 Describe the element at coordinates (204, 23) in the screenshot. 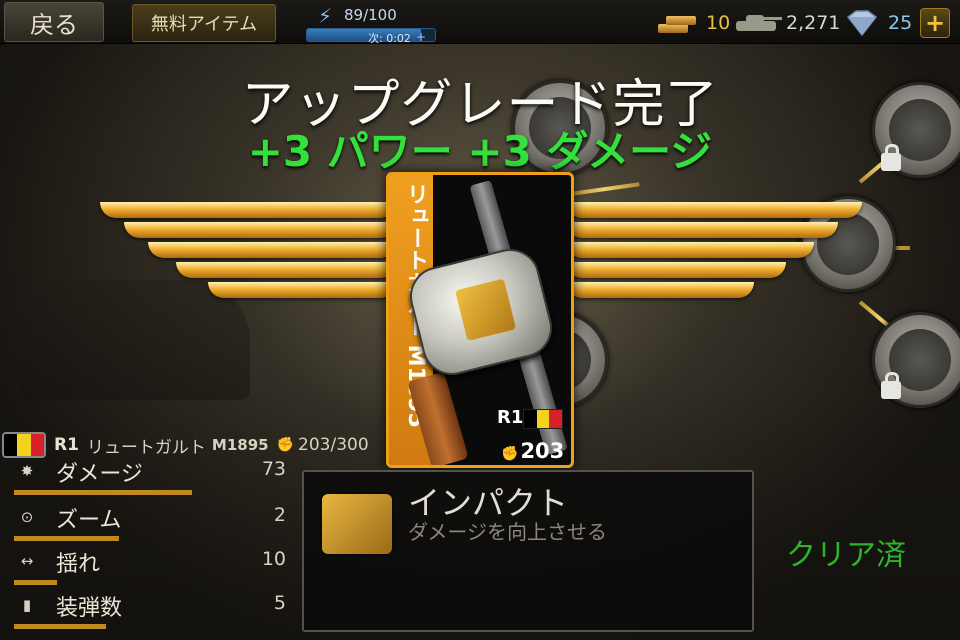

I see `free-items-button: 無料アイテム` at that location.